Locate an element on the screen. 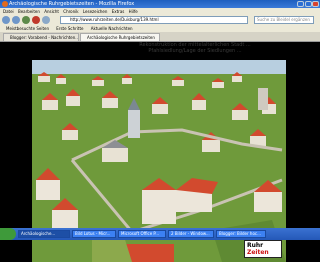  menu-ansicht: Ansicht is located at coordinates (51, 11).